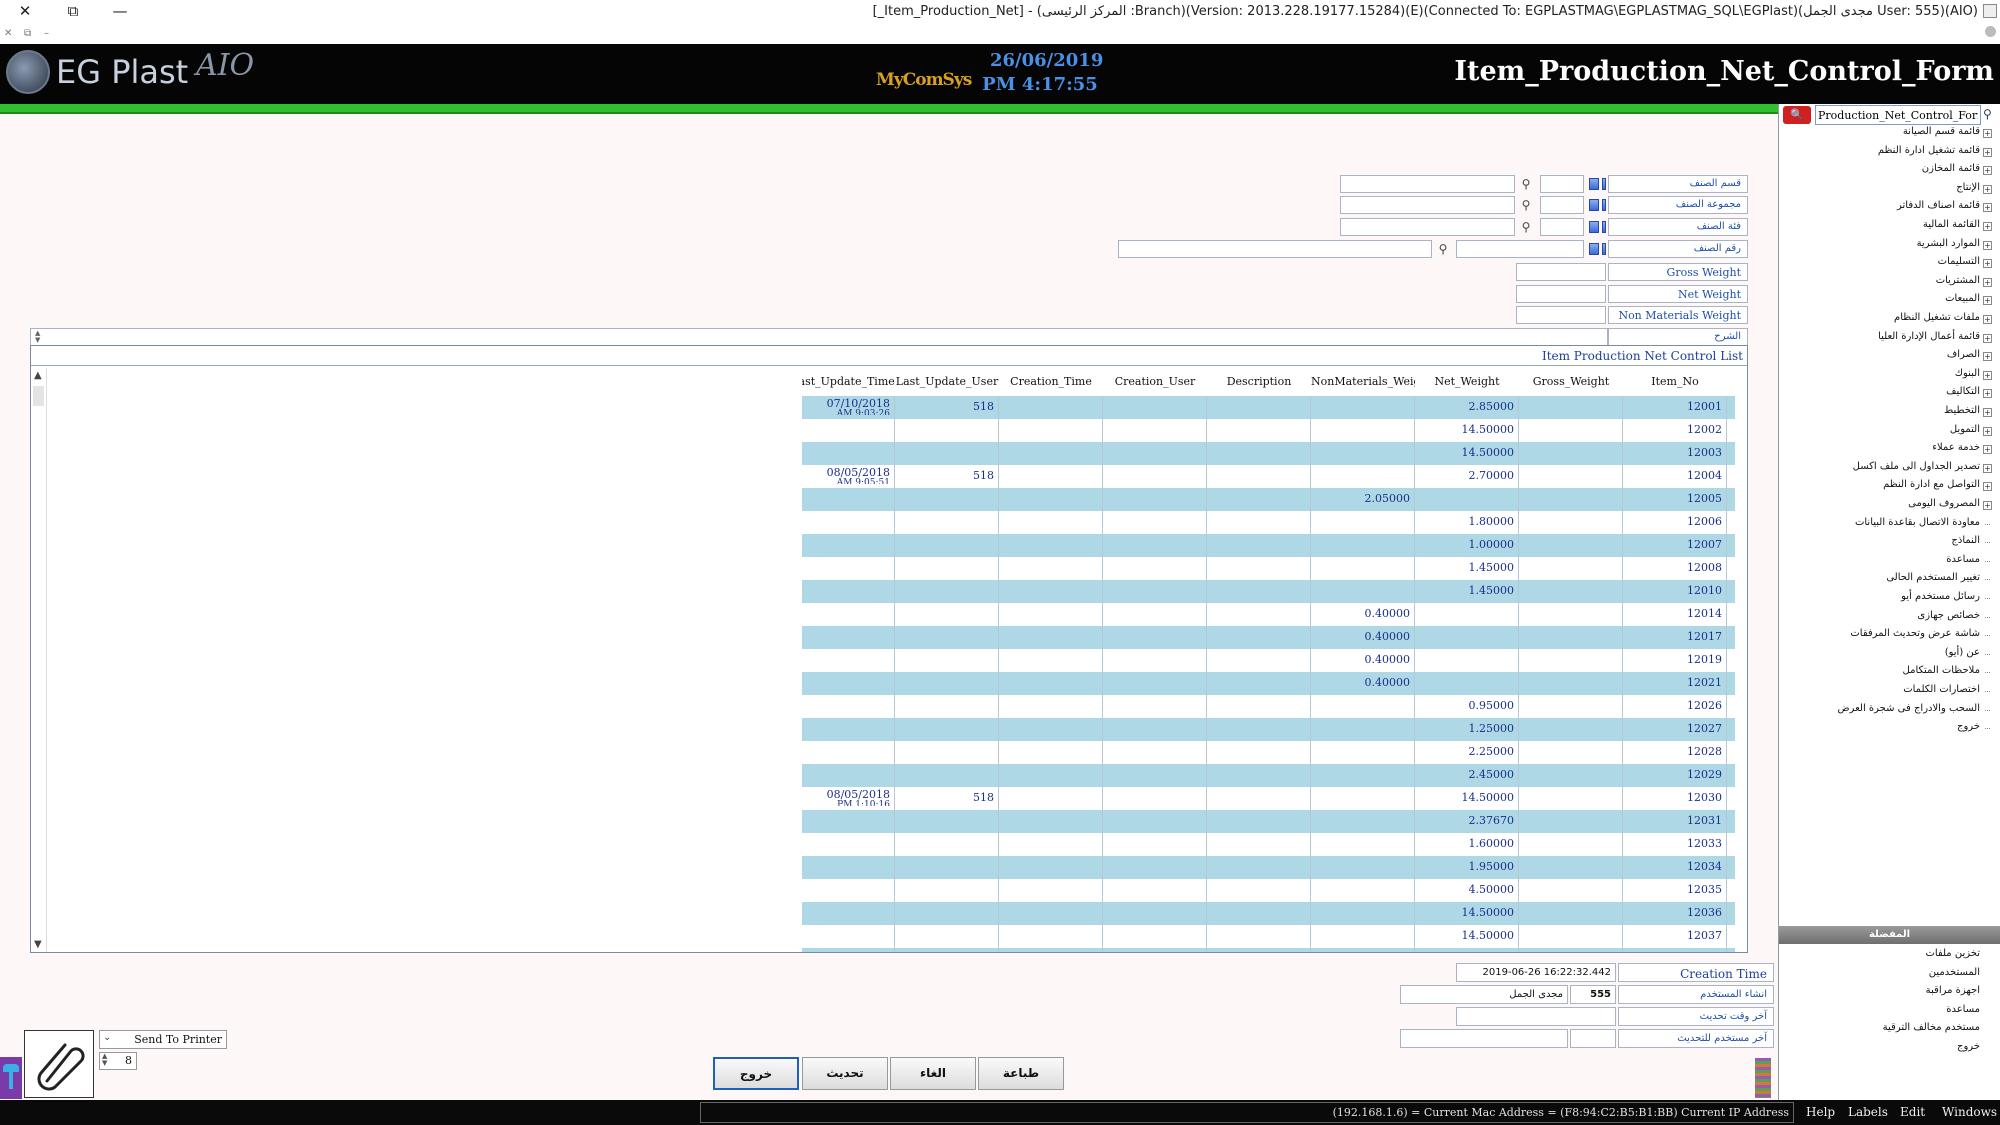 The width and height of the screenshot is (2000, 1125). What do you see at coordinates (1974, 730) in the screenshot?
I see `tree-item: خروج` at bounding box center [1974, 730].